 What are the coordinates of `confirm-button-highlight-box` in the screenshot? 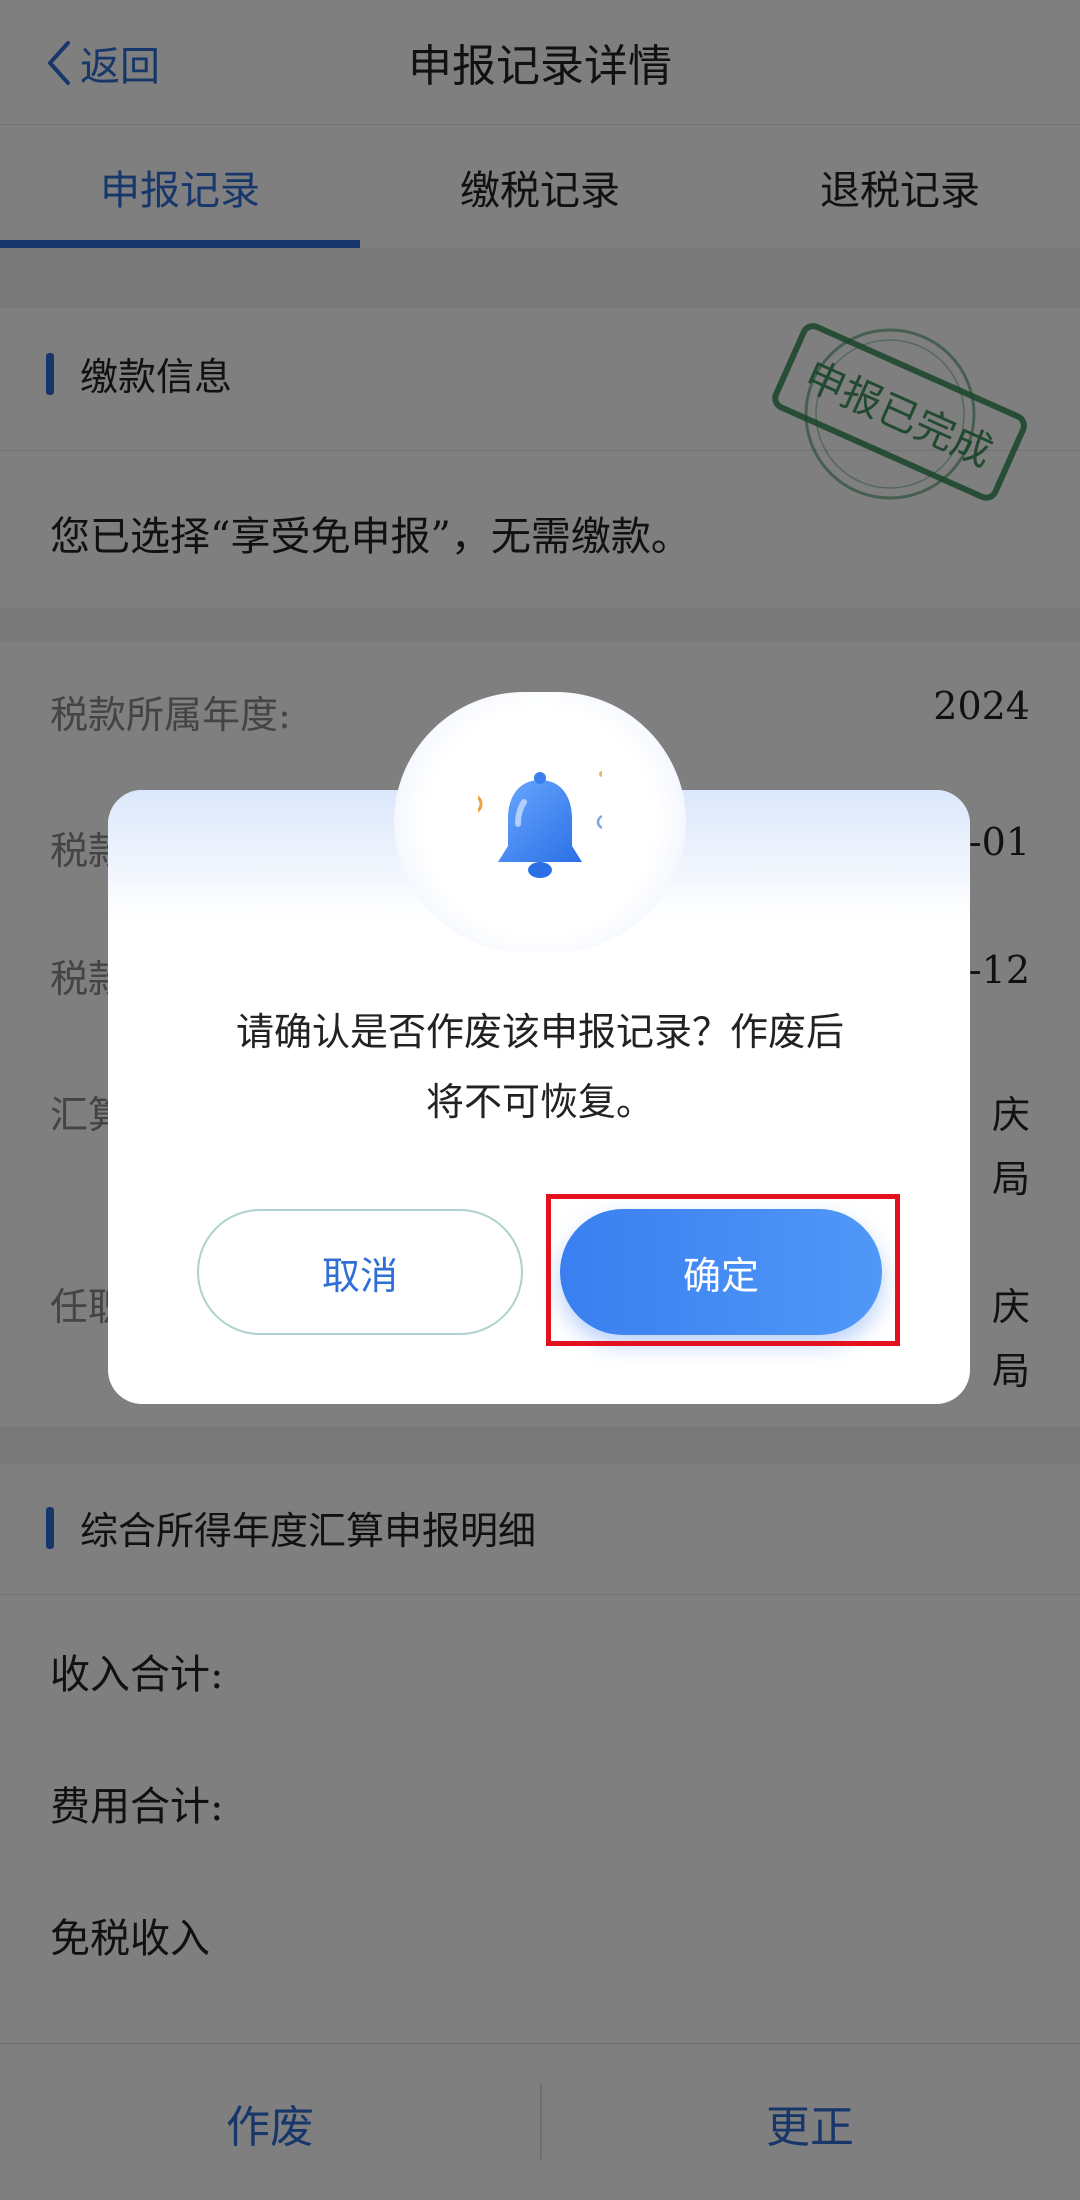 It's located at (723, 1270).